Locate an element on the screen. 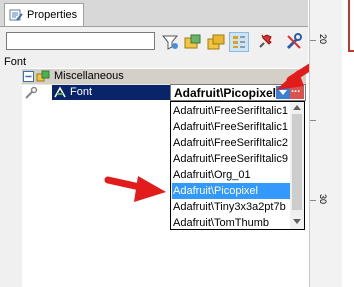 The width and height of the screenshot is (354, 287). section-label: Font is located at coordinates (15, 62).